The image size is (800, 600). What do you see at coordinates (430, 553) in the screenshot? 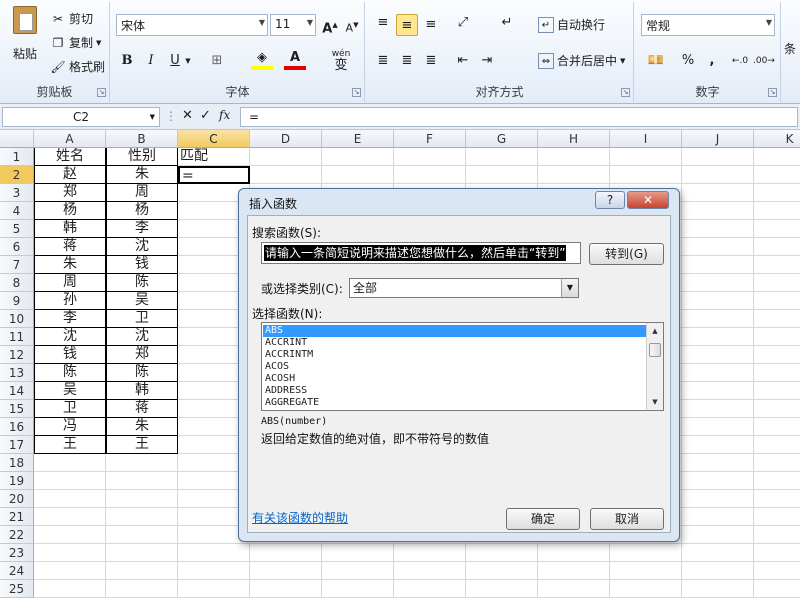
I see `cell-f23` at bounding box center [430, 553].